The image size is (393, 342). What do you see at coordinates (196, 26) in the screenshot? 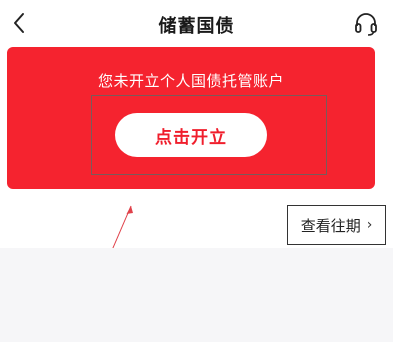
I see `page-title: 储蓄国债` at bounding box center [196, 26].